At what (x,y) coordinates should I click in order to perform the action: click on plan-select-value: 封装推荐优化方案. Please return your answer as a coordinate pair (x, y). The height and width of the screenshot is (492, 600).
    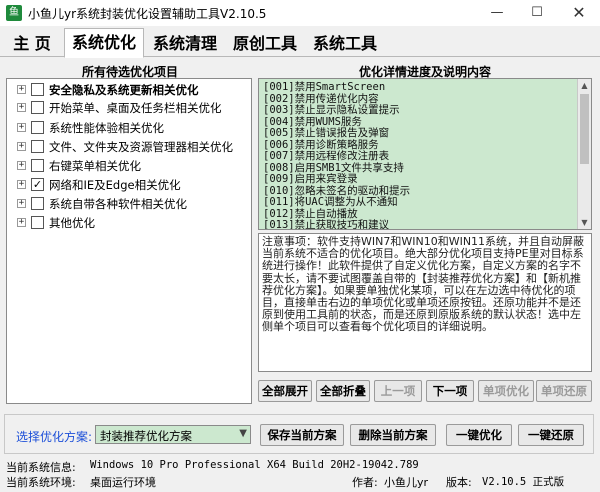
    Looking at the image, I should click on (146, 436).